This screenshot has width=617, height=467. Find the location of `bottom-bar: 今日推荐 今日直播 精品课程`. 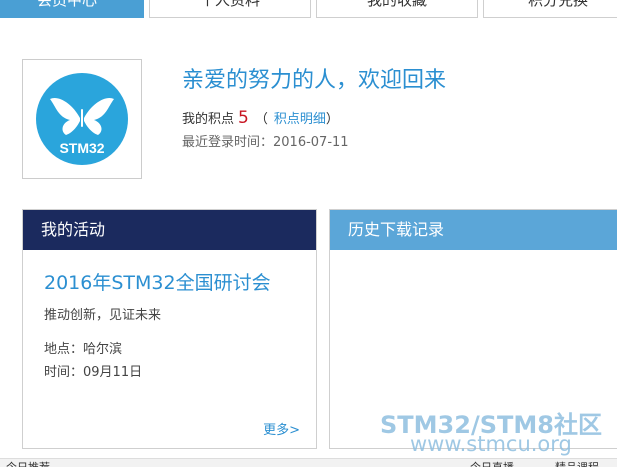

bottom-bar: 今日推荐 今日直播 精品课程 is located at coordinates (308, 462).